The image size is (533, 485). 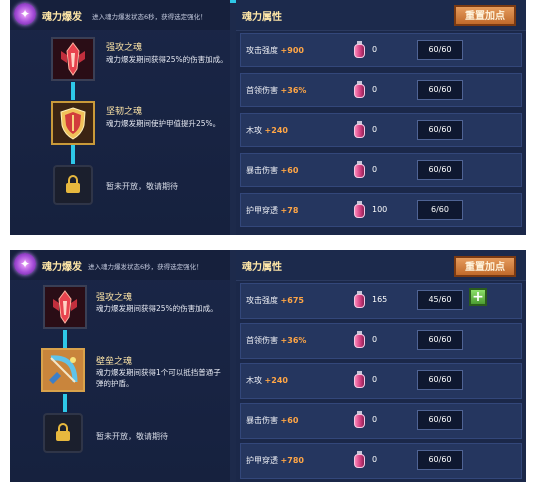 I want to click on bulwark-bow-emblem-icon, so click(x=63, y=370).